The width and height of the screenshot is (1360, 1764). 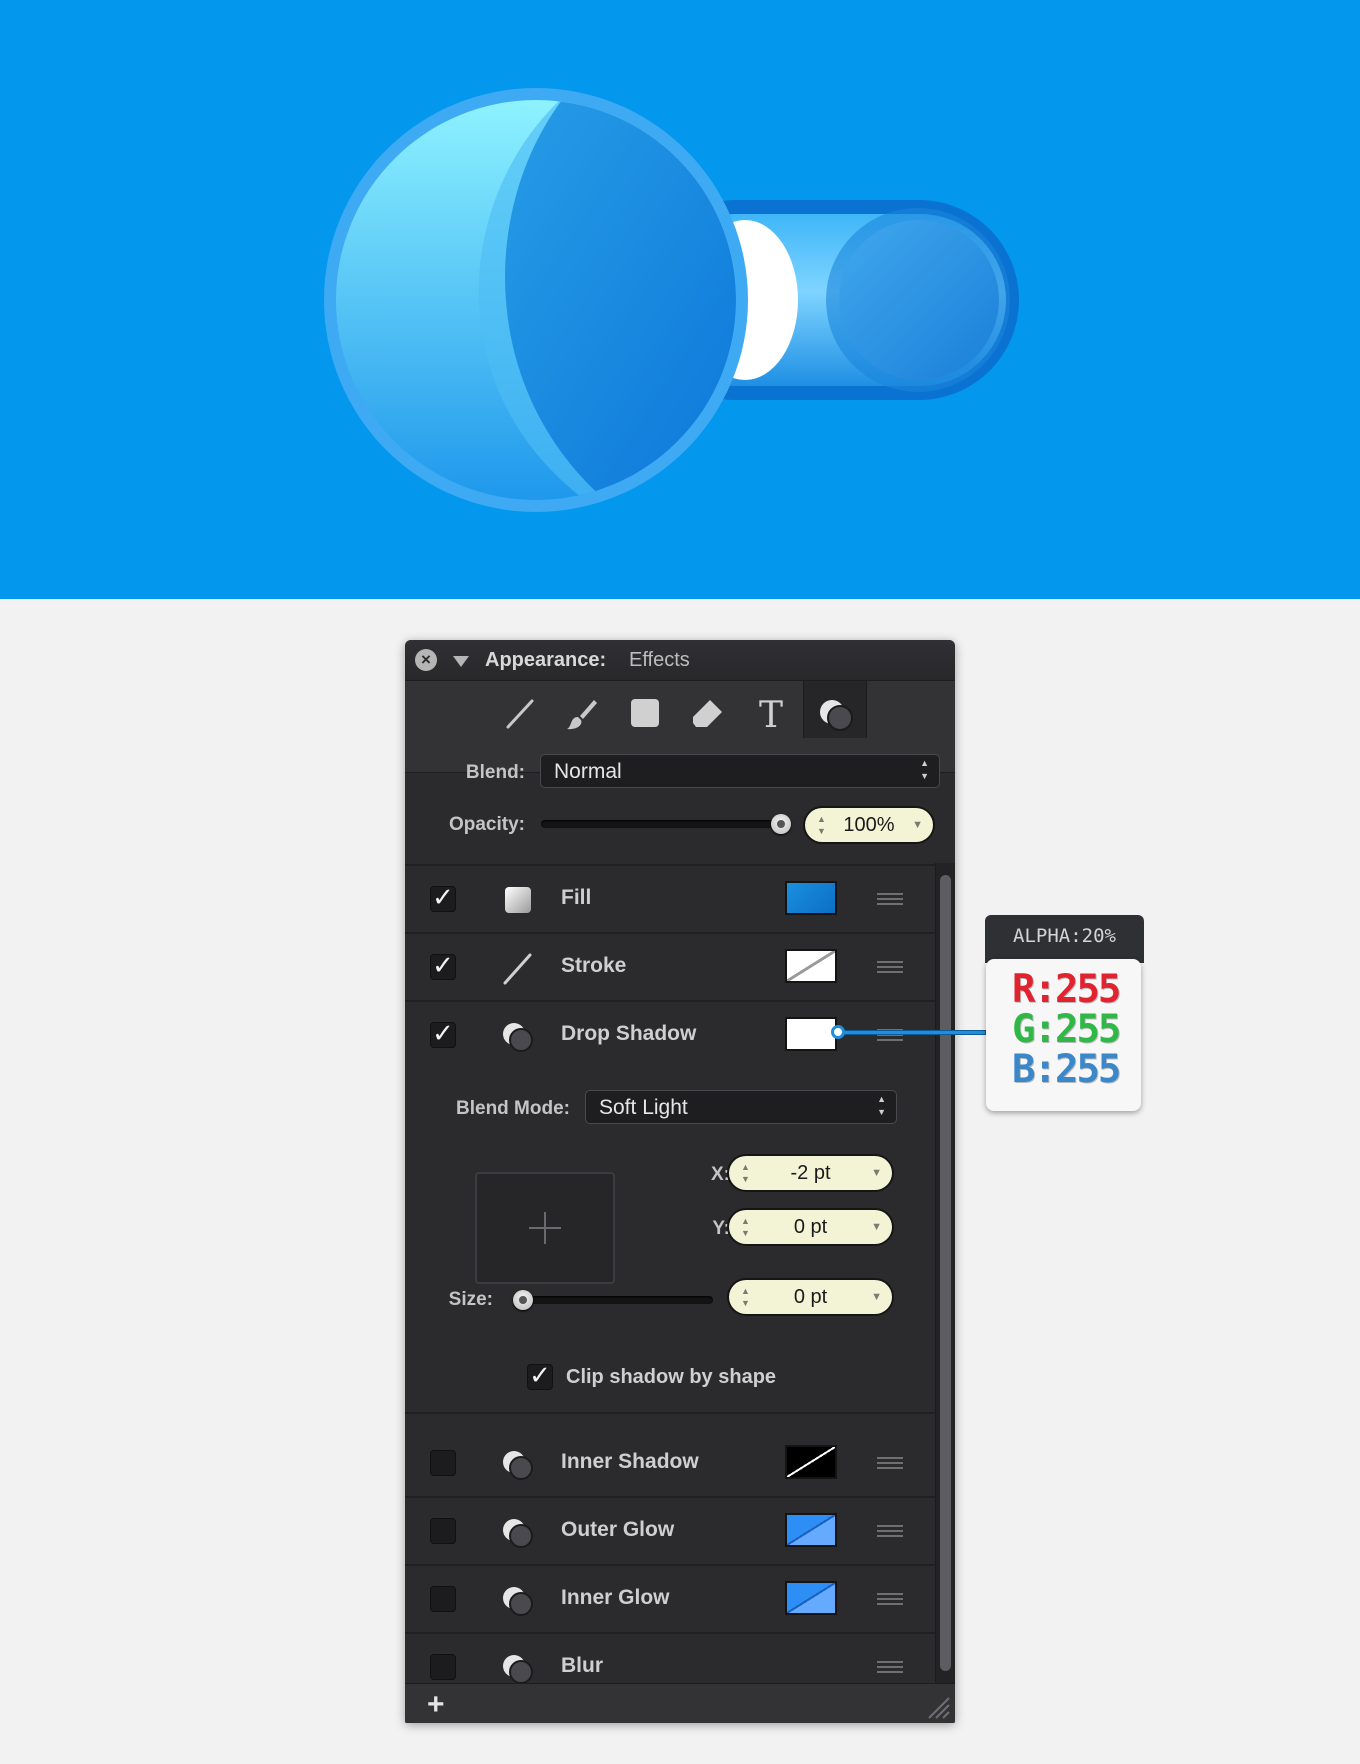 What do you see at coordinates (1066, 989) in the screenshot?
I see `red-value: R:255` at bounding box center [1066, 989].